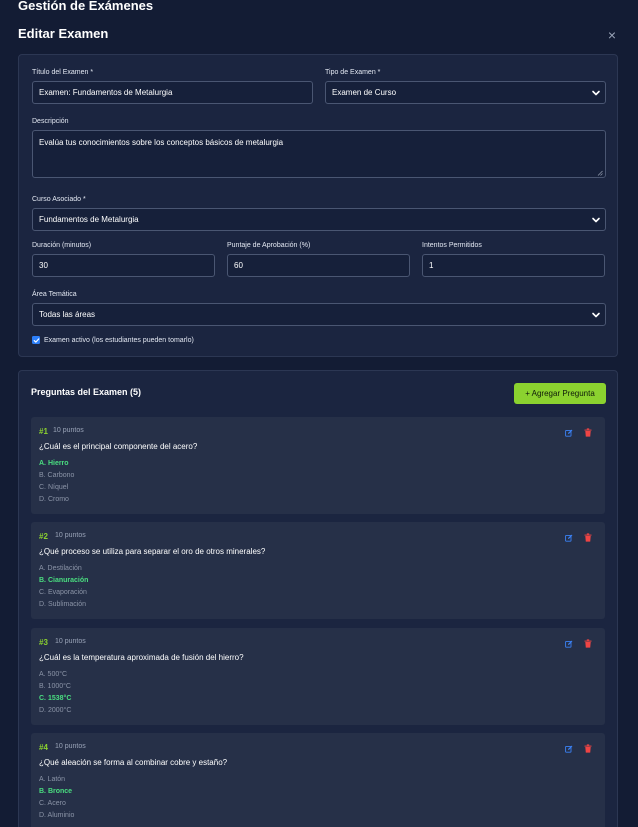  What do you see at coordinates (53, 674) in the screenshot?
I see `answer-option: A. 500°C` at bounding box center [53, 674].